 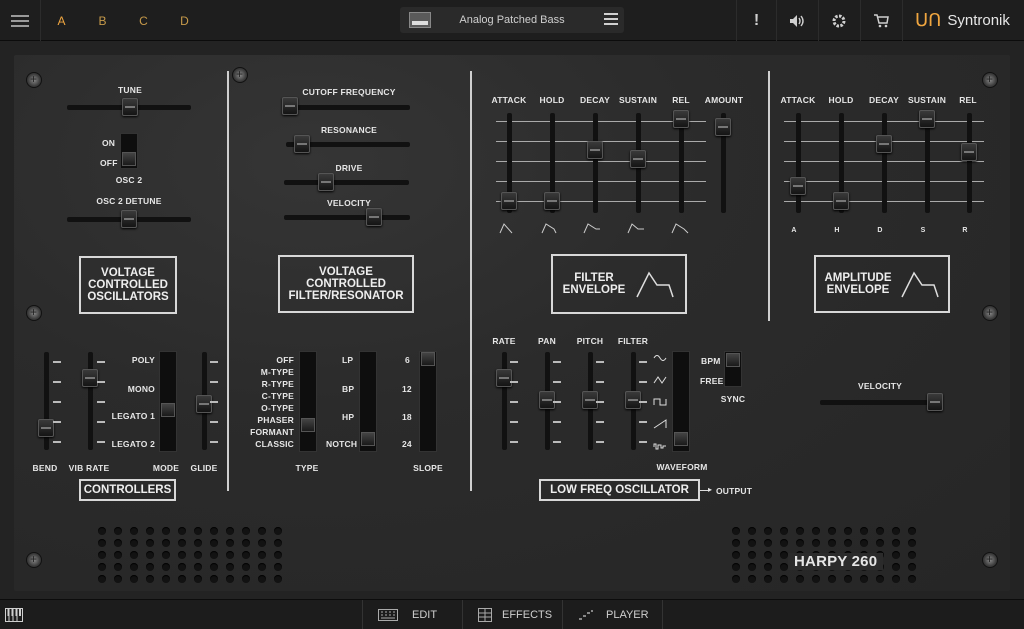 What do you see at coordinates (302, 144) in the screenshot?
I see `resonance-slider-handle` at bounding box center [302, 144].